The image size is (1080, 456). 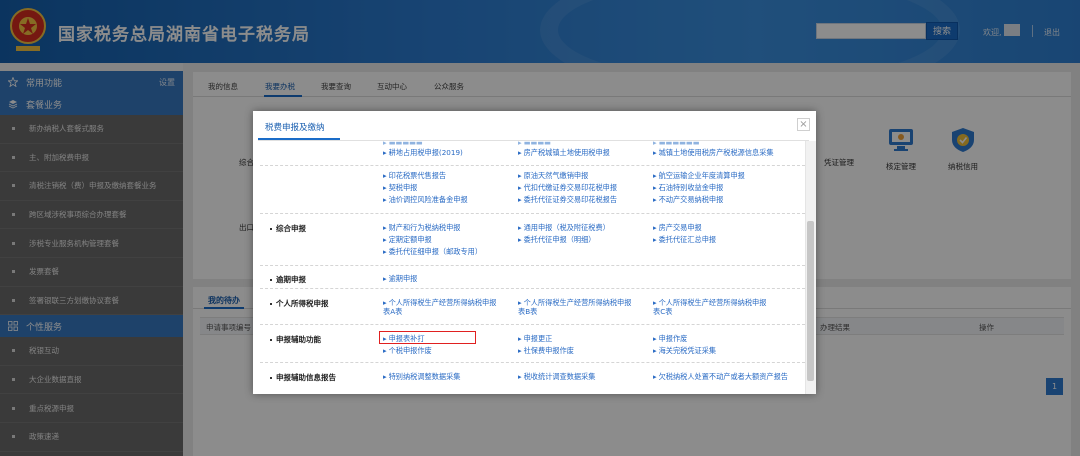 What do you see at coordinates (442, 278) in the screenshot?
I see `link-item: ▸ 逾期申报` at bounding box center [442, 278].